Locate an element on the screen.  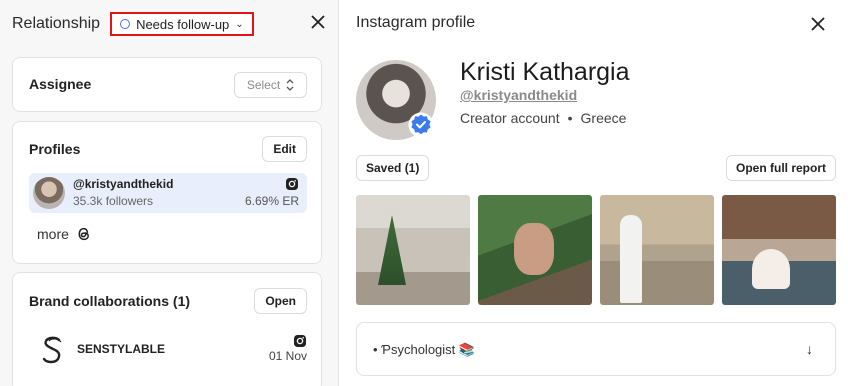
assignee-select-label: Select is located at coordinates (263, 85).